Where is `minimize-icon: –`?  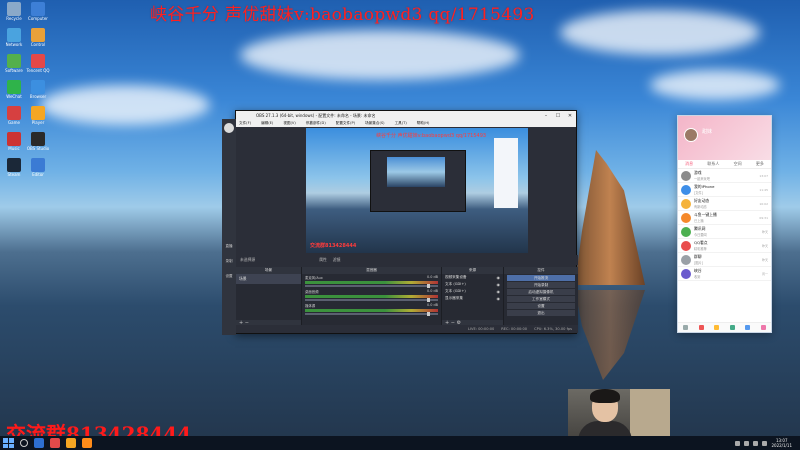 minimize-icon: – is located at coordinates (546, 116).